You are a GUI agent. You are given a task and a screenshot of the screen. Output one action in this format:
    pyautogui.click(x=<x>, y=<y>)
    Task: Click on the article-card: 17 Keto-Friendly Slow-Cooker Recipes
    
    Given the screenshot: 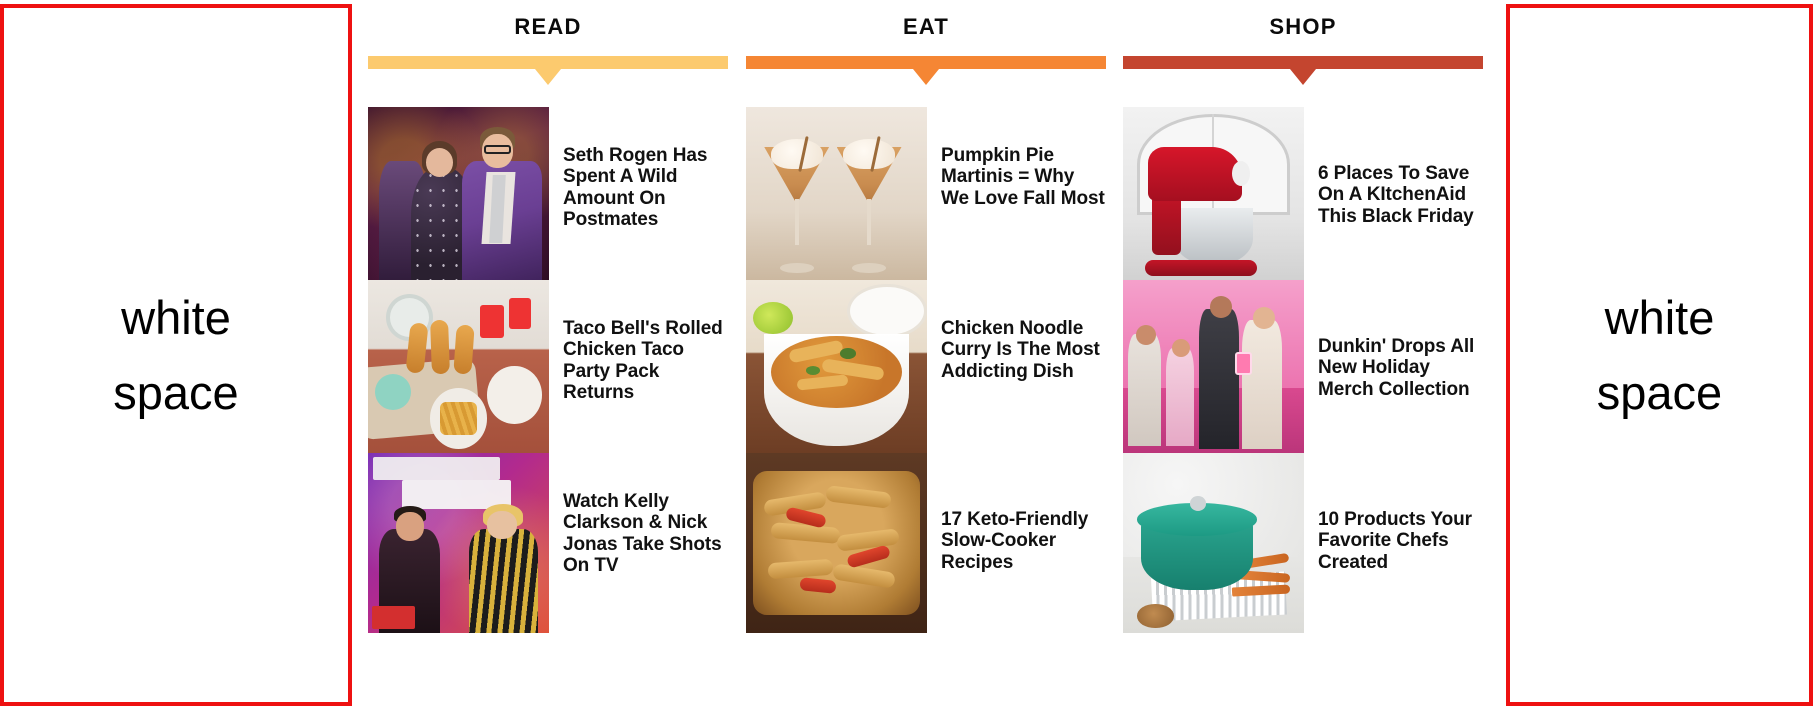 What is the action you would take?
    pyautogui.click(x=926, y=543)
    